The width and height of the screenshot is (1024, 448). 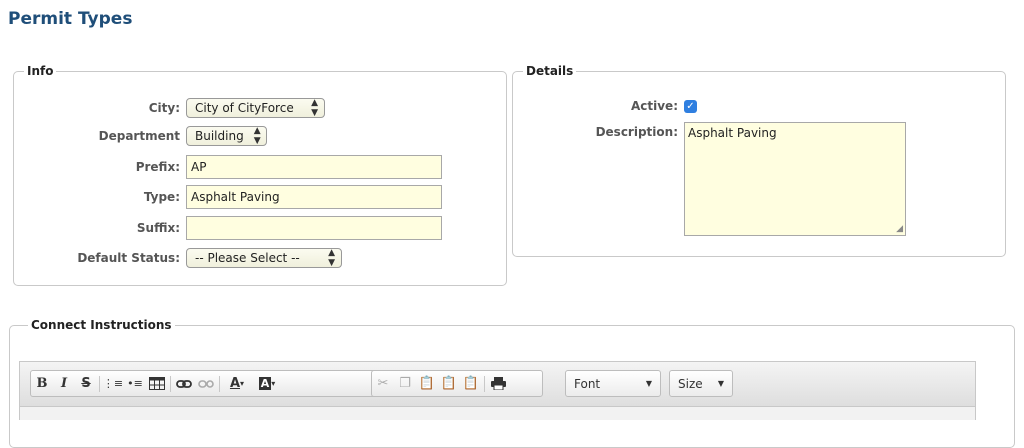 What do you see at coordinates (157, 384) in the screenshot?
I see `table-icon` at bounding box center [157, 384].